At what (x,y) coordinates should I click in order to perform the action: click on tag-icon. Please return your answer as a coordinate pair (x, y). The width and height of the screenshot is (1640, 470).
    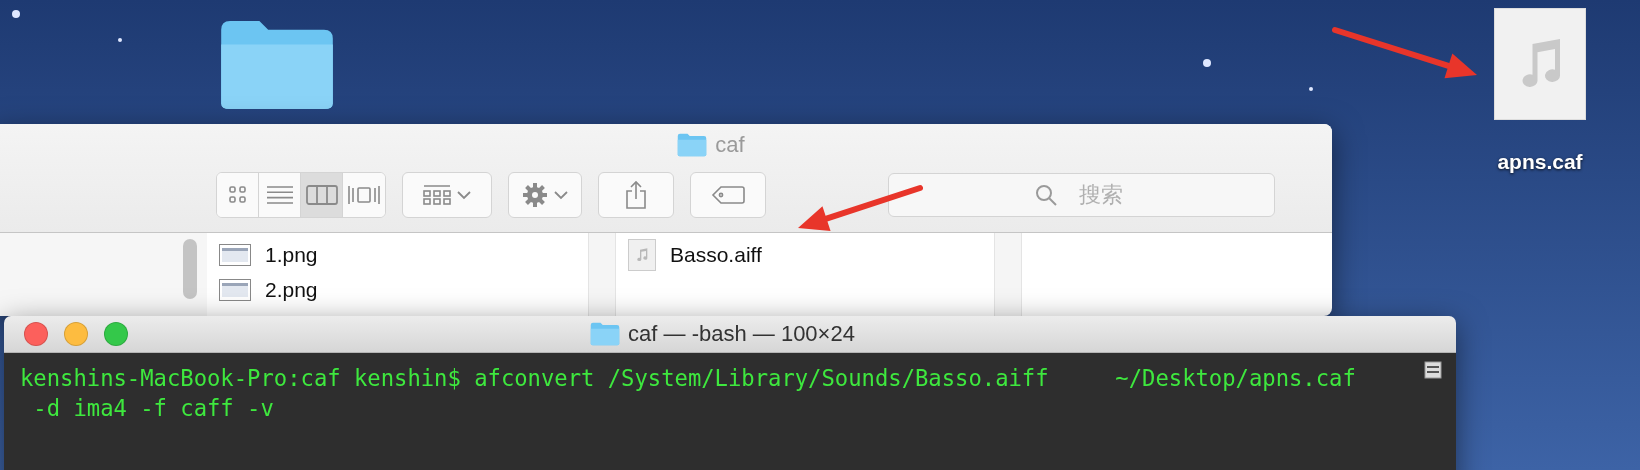
    Looking at the image, I should click on (728, 195).